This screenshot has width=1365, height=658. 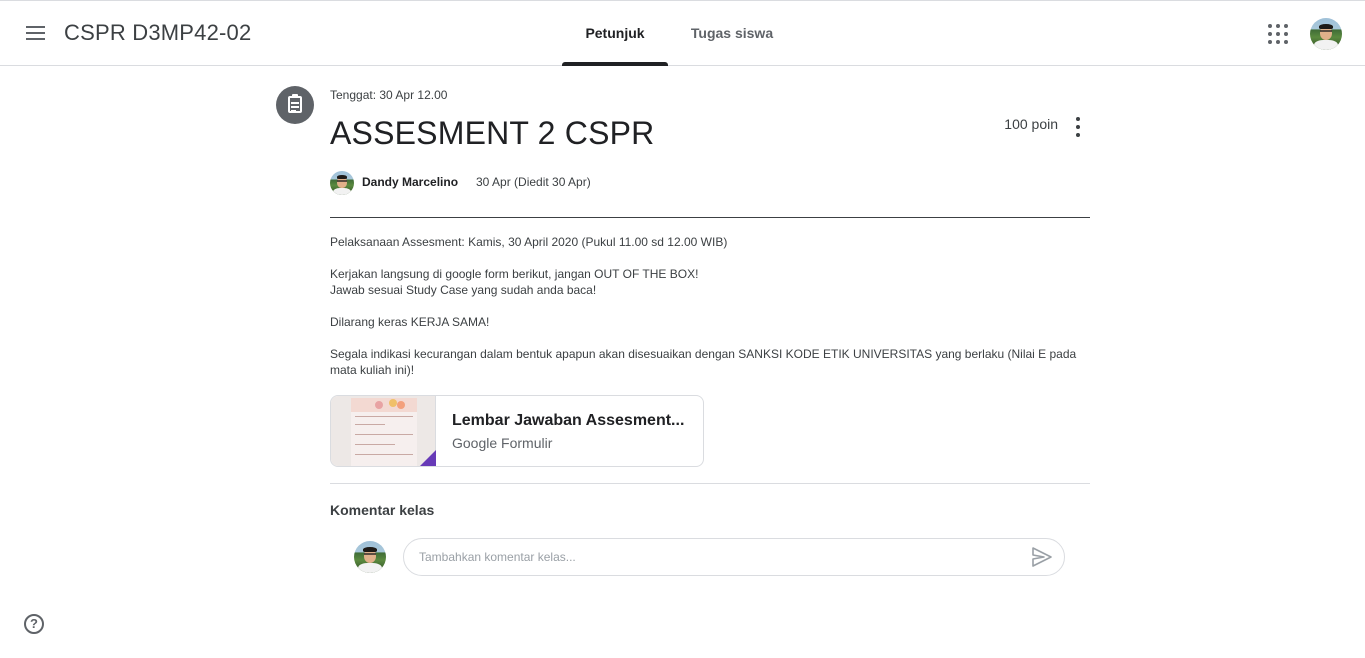 What do you see at coordinates (1042, 557) in the screenshot?
I see `send-icon` at bounding box center [1042, 557].